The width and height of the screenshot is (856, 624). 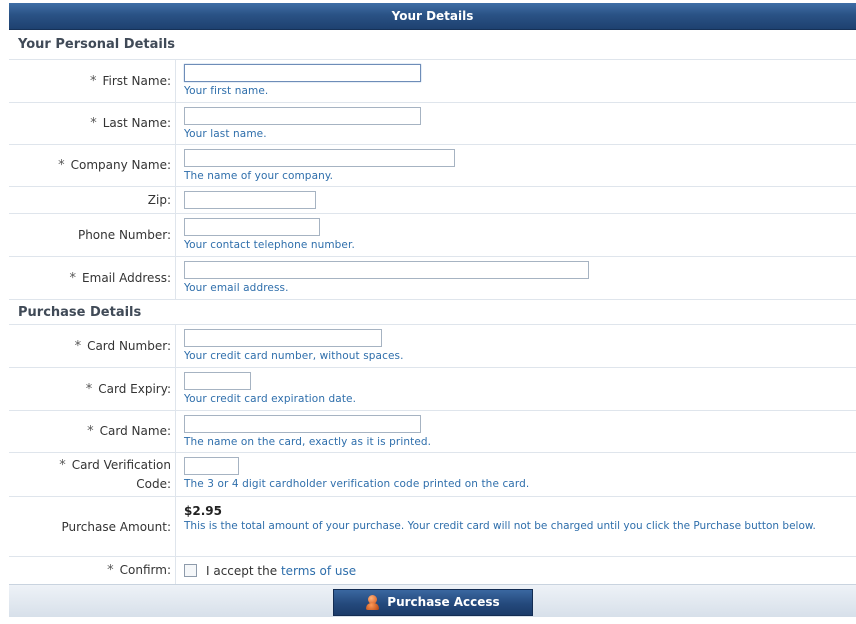 I want to click on purchase-access-button: Purchase Access, so click(x=432, y=602).